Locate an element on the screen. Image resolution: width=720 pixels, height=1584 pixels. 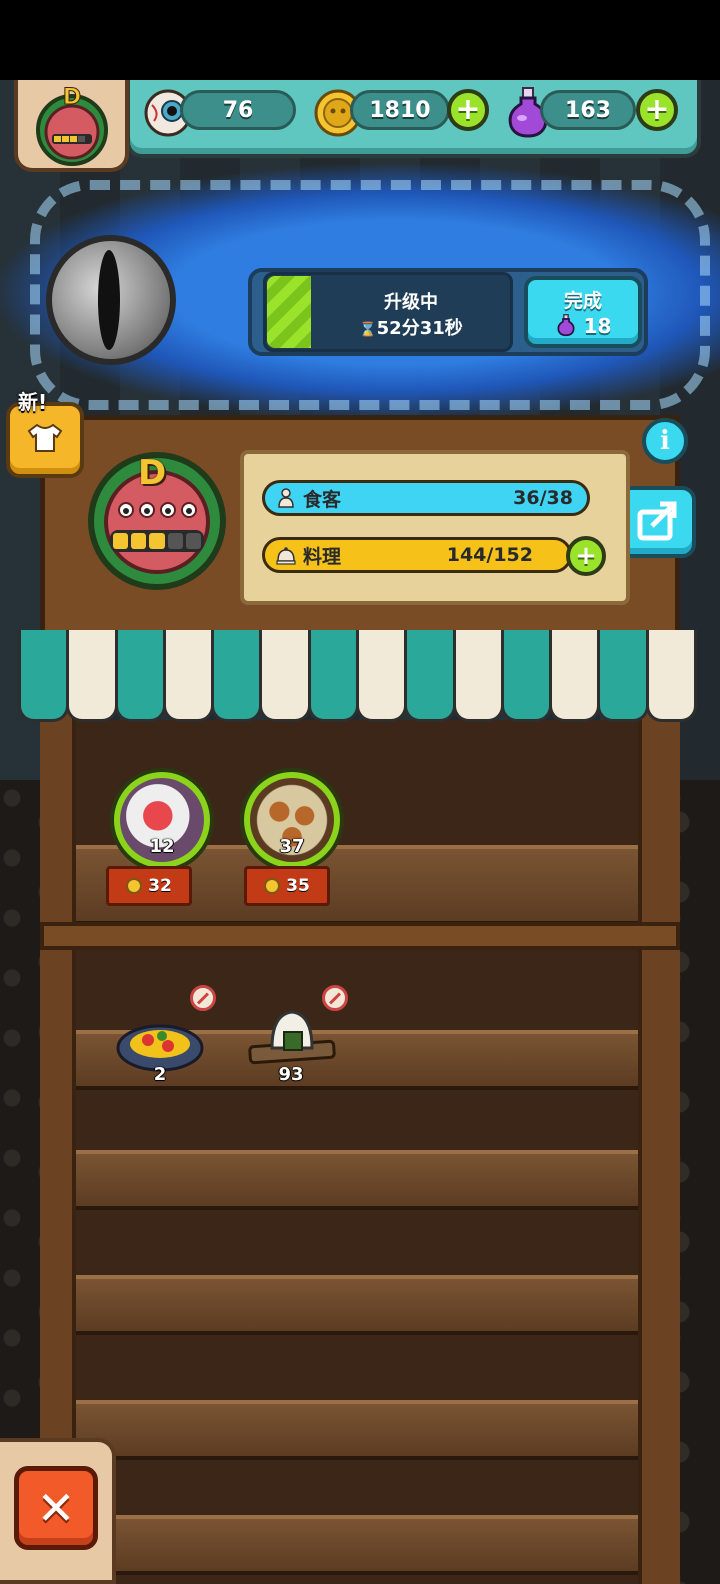
displayed-dish-1-price-tag: 32 is located at coordinates (149, 886).